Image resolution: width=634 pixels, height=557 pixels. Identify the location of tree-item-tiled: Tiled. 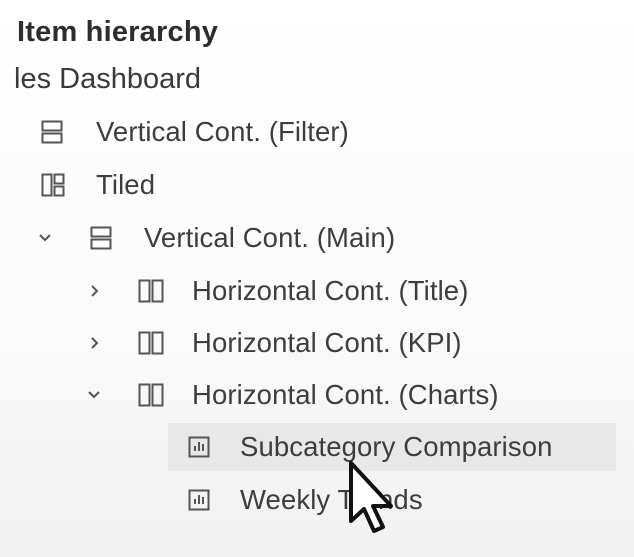
(317, 185).